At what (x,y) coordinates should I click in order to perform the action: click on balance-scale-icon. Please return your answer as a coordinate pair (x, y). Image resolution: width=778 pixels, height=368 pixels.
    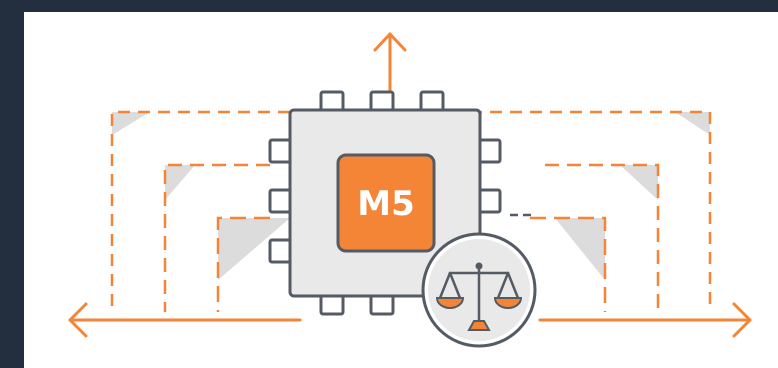
    Looking at the image, I should click on (479, 290).